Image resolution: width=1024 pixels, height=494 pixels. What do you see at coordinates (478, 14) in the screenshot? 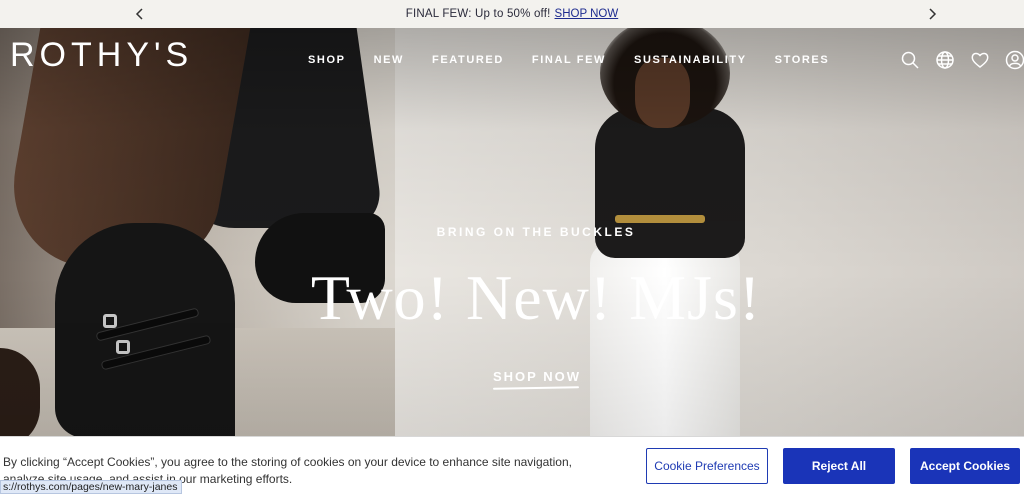
I see `announcement-text: FINAL FEW: Up to 50% off!` at bounding box center [478, 14].